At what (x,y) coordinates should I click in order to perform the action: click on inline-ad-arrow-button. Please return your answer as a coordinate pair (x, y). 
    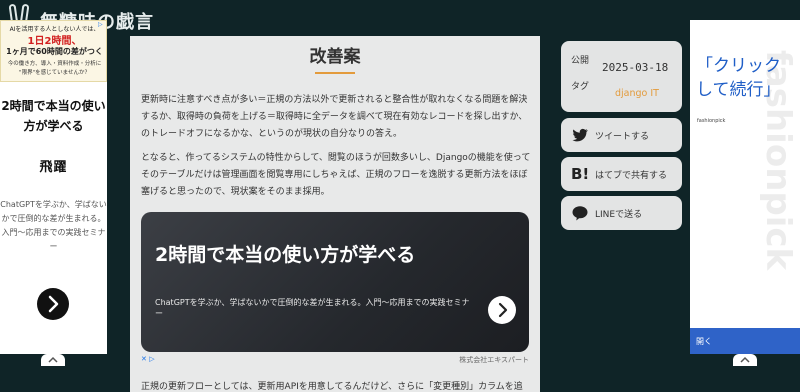
    Looking at the image, I should click on (502, 310).